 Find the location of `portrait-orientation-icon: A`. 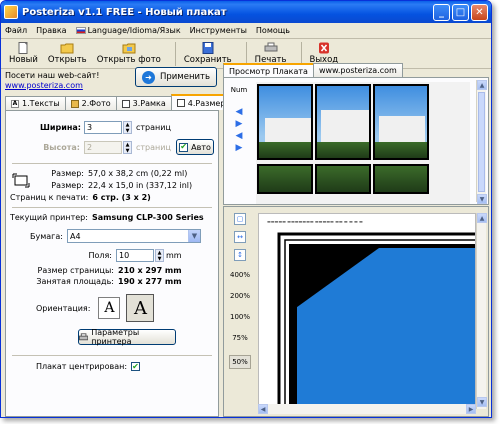

portrait-orientation-icon: A is located at coordinates (109, 308).